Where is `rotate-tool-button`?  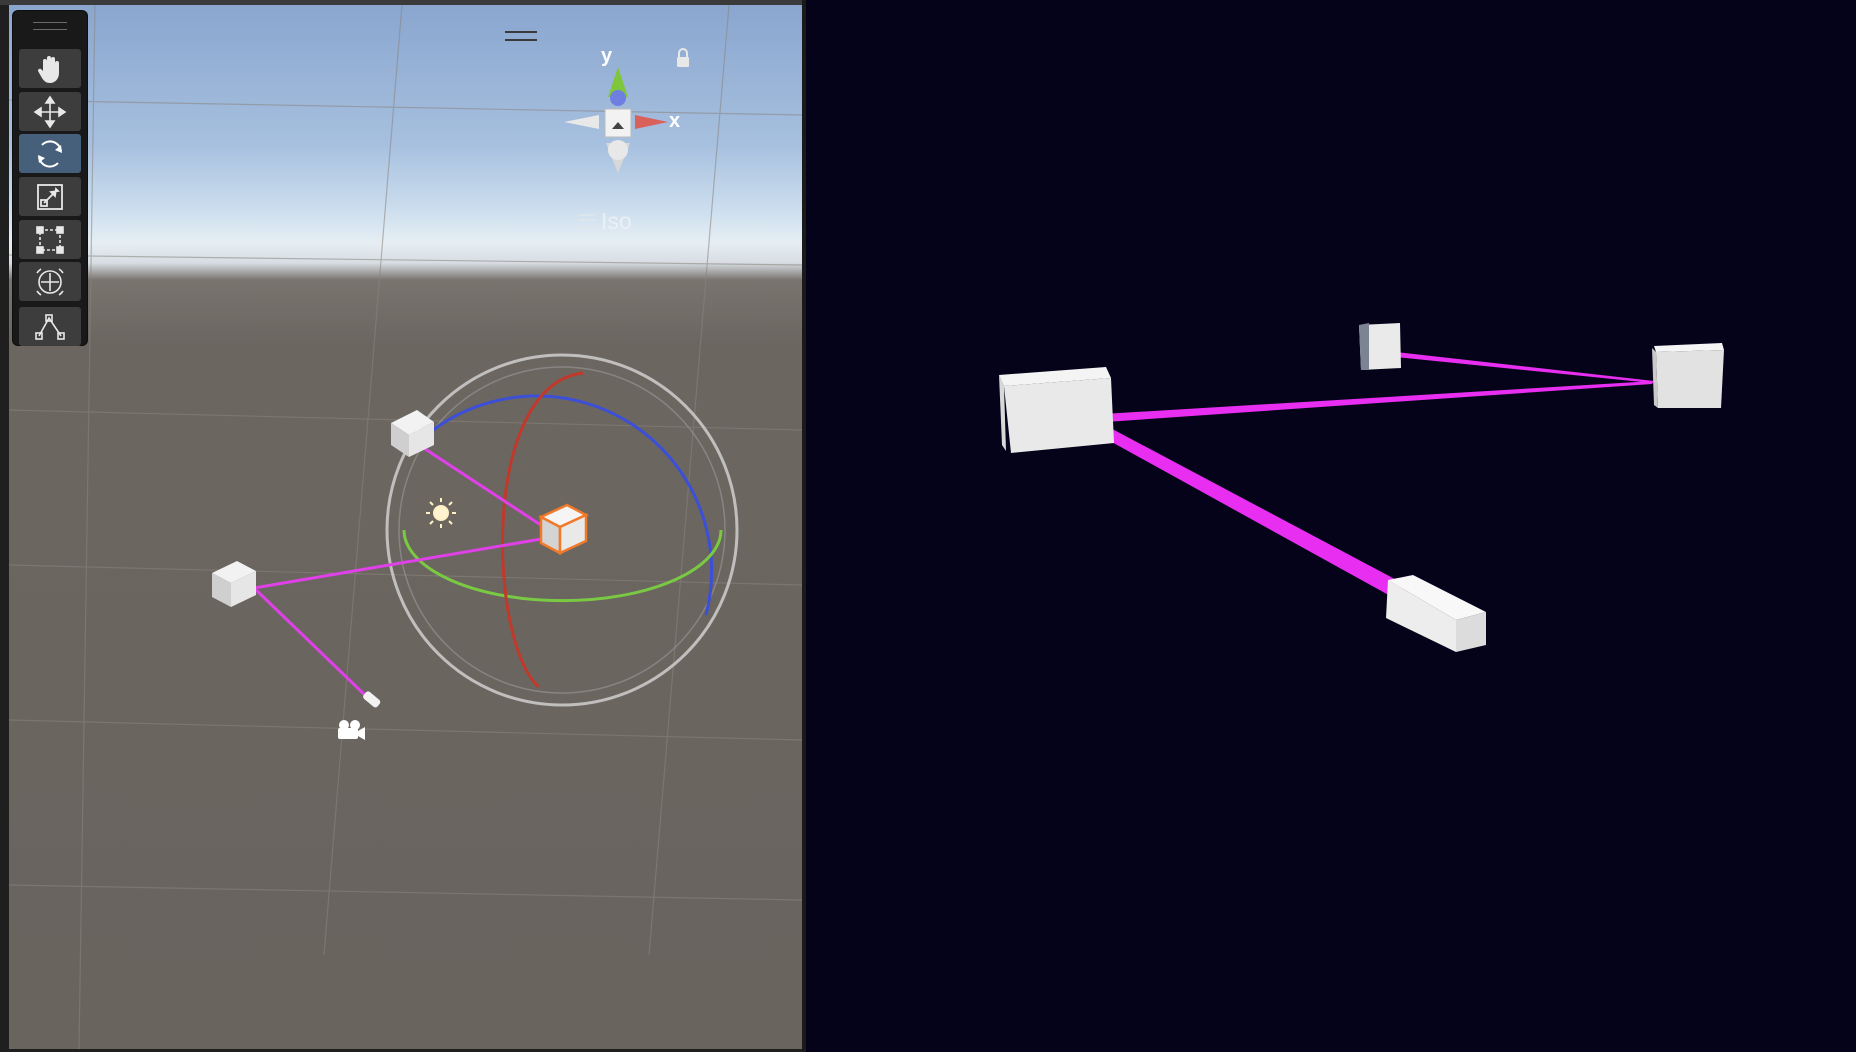 rotate-tool-button is located at coordinates (50, 153).